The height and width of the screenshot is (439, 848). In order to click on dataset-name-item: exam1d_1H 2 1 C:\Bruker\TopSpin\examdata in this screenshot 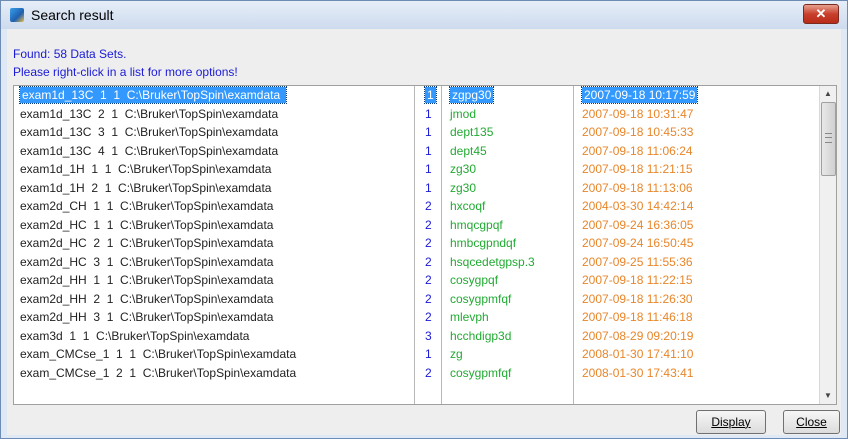, I will do `click(214, 188)`.